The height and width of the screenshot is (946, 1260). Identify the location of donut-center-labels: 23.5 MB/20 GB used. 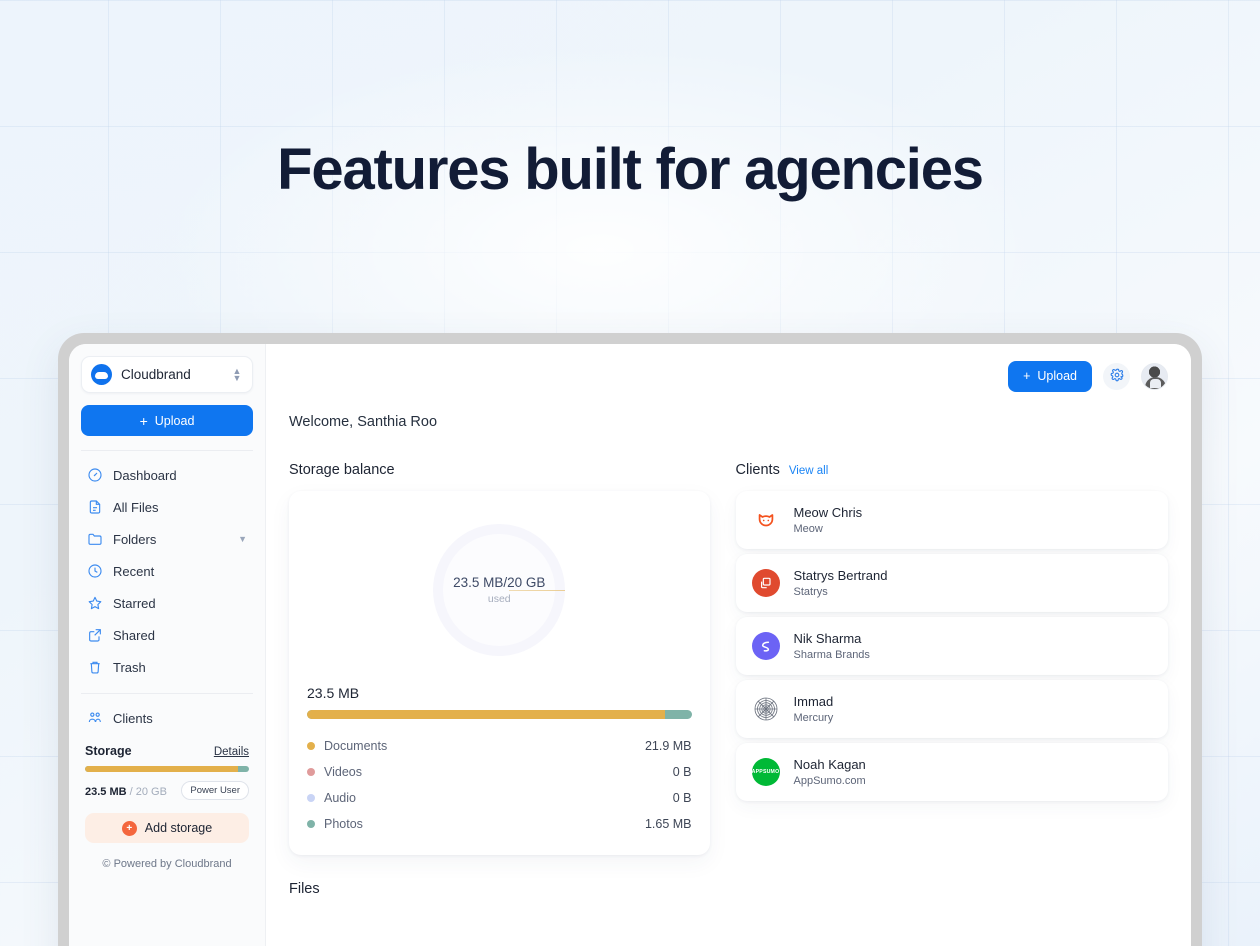
(499, 590).